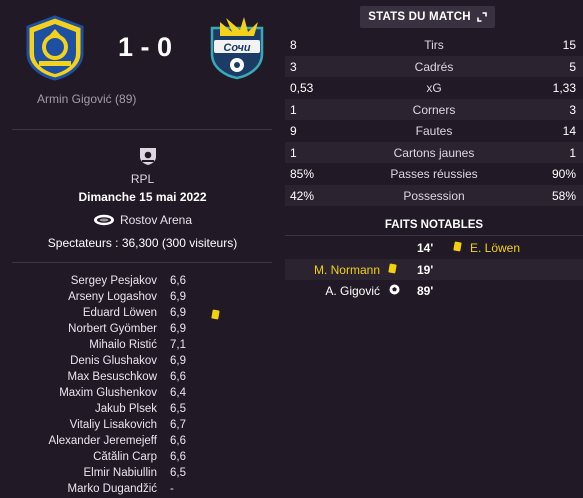 The width and height of the screenshot is (583, 498). I want to click on notable-events-list: 14' E. Löwen 19' M. Normann 89' A. Gigović, so click(434, 269).